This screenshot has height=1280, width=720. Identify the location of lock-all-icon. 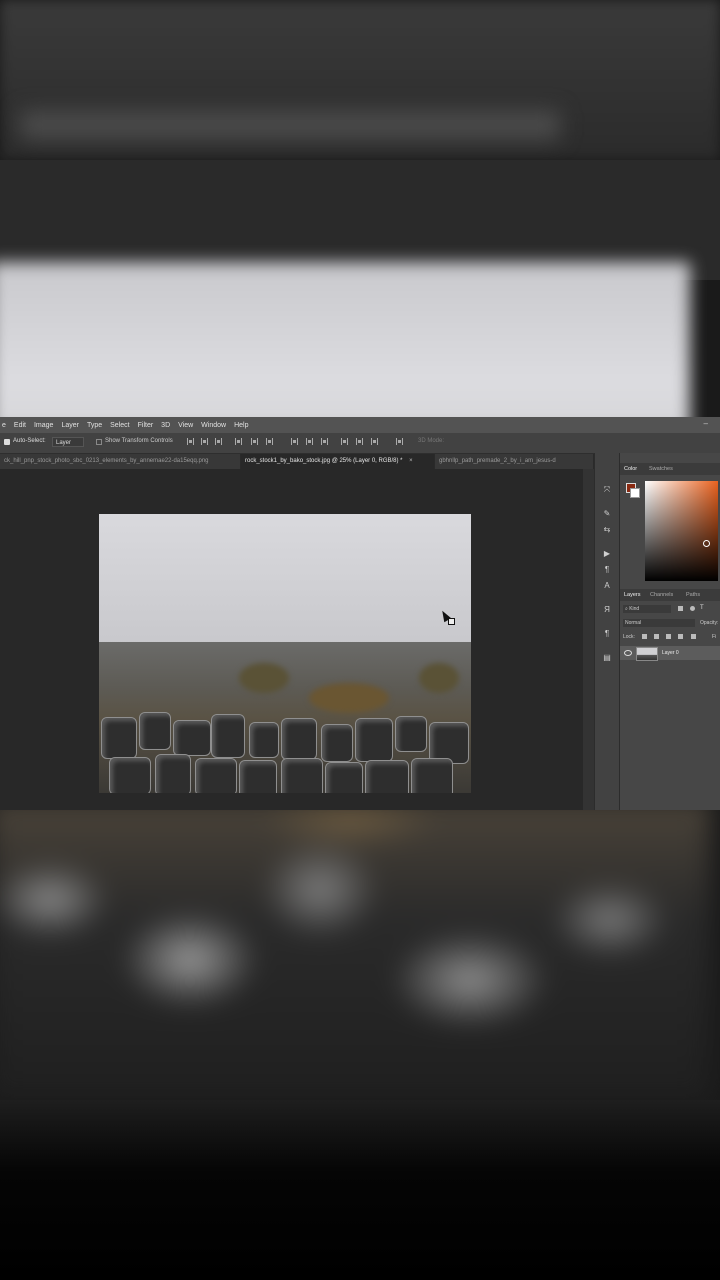
(693, 636).